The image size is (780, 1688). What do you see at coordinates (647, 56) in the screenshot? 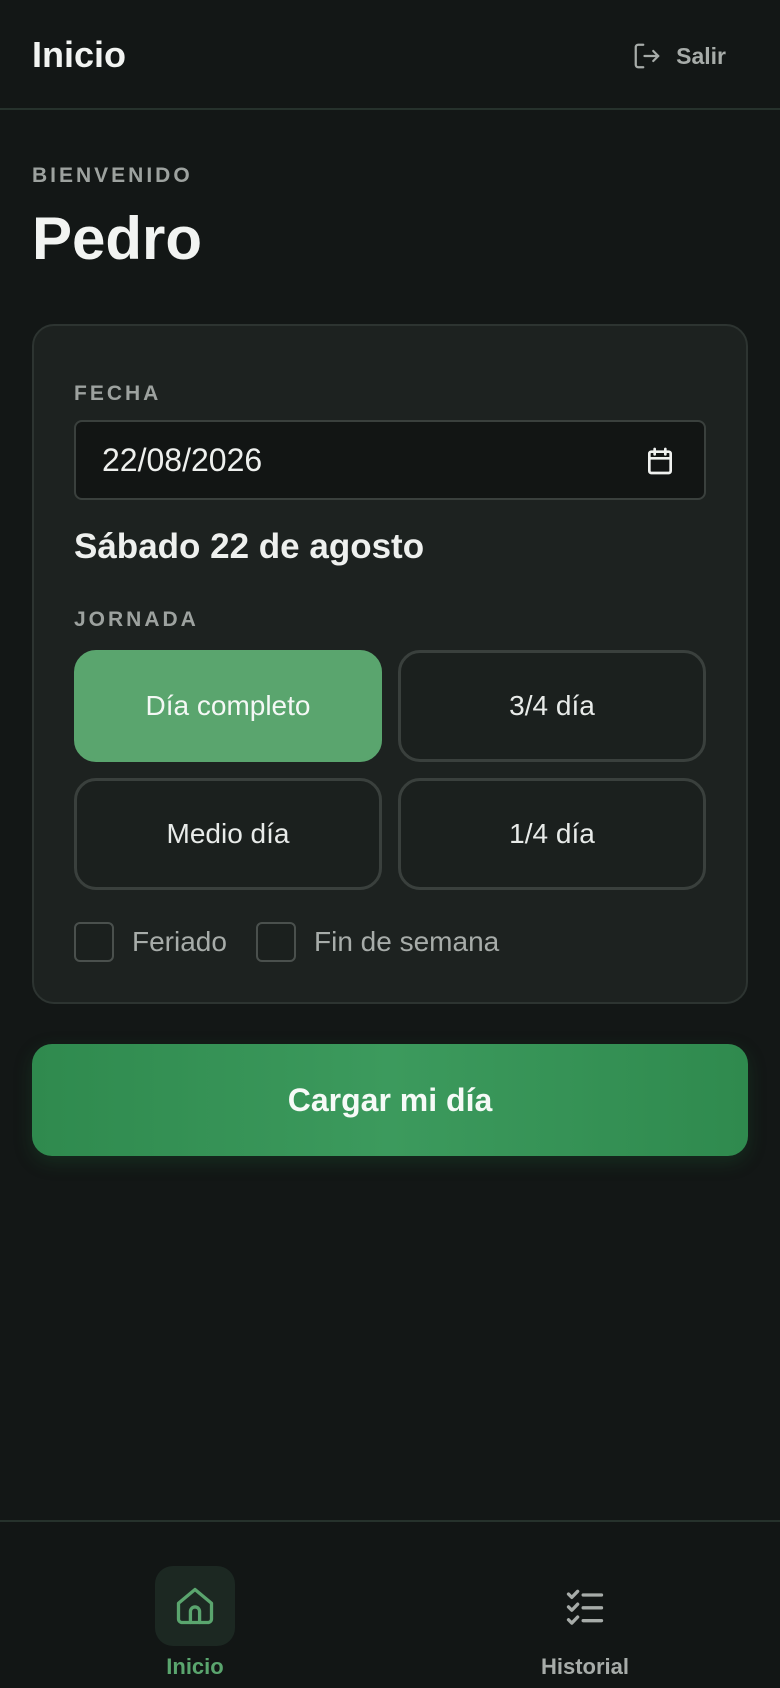
I see `logout-icon` at bounding box center [647, 56].